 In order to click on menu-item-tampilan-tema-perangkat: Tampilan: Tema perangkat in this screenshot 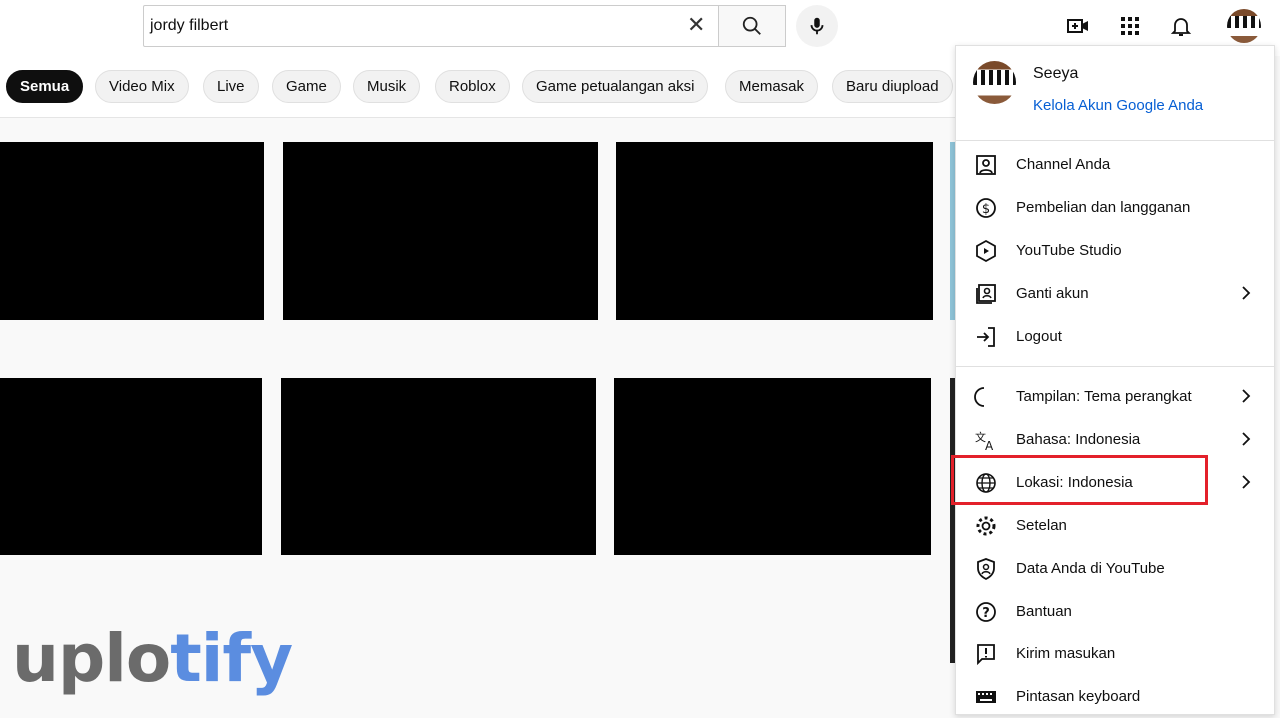, I will do `click(1115, 396)`.